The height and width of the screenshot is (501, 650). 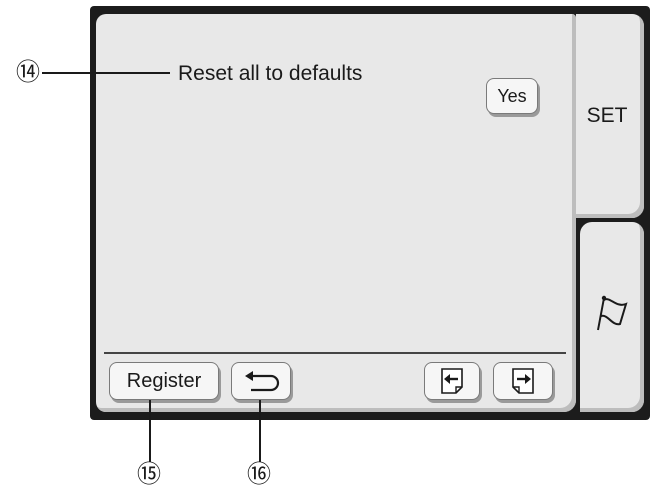 I want to click on page-prev-icon, so click(x=452, y=381).